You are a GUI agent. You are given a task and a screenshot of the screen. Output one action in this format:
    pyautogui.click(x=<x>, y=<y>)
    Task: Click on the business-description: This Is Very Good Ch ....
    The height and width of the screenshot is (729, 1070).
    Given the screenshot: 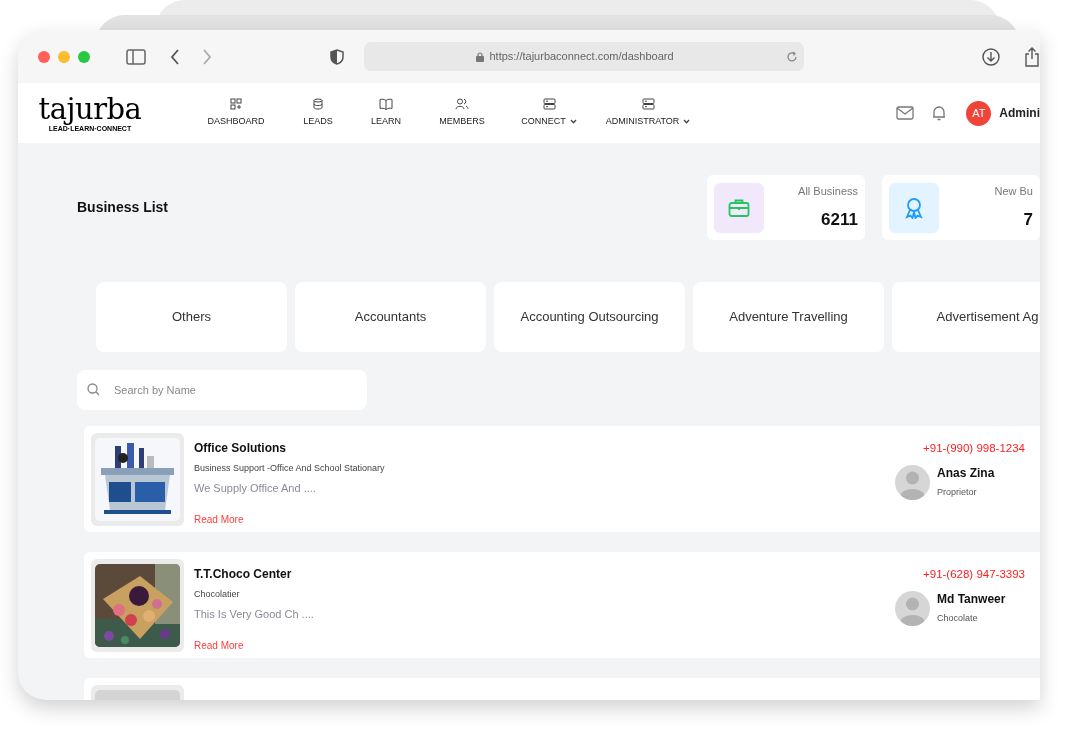 What is the action you would take?
    pyautogui.click(x=254, y=614)
    